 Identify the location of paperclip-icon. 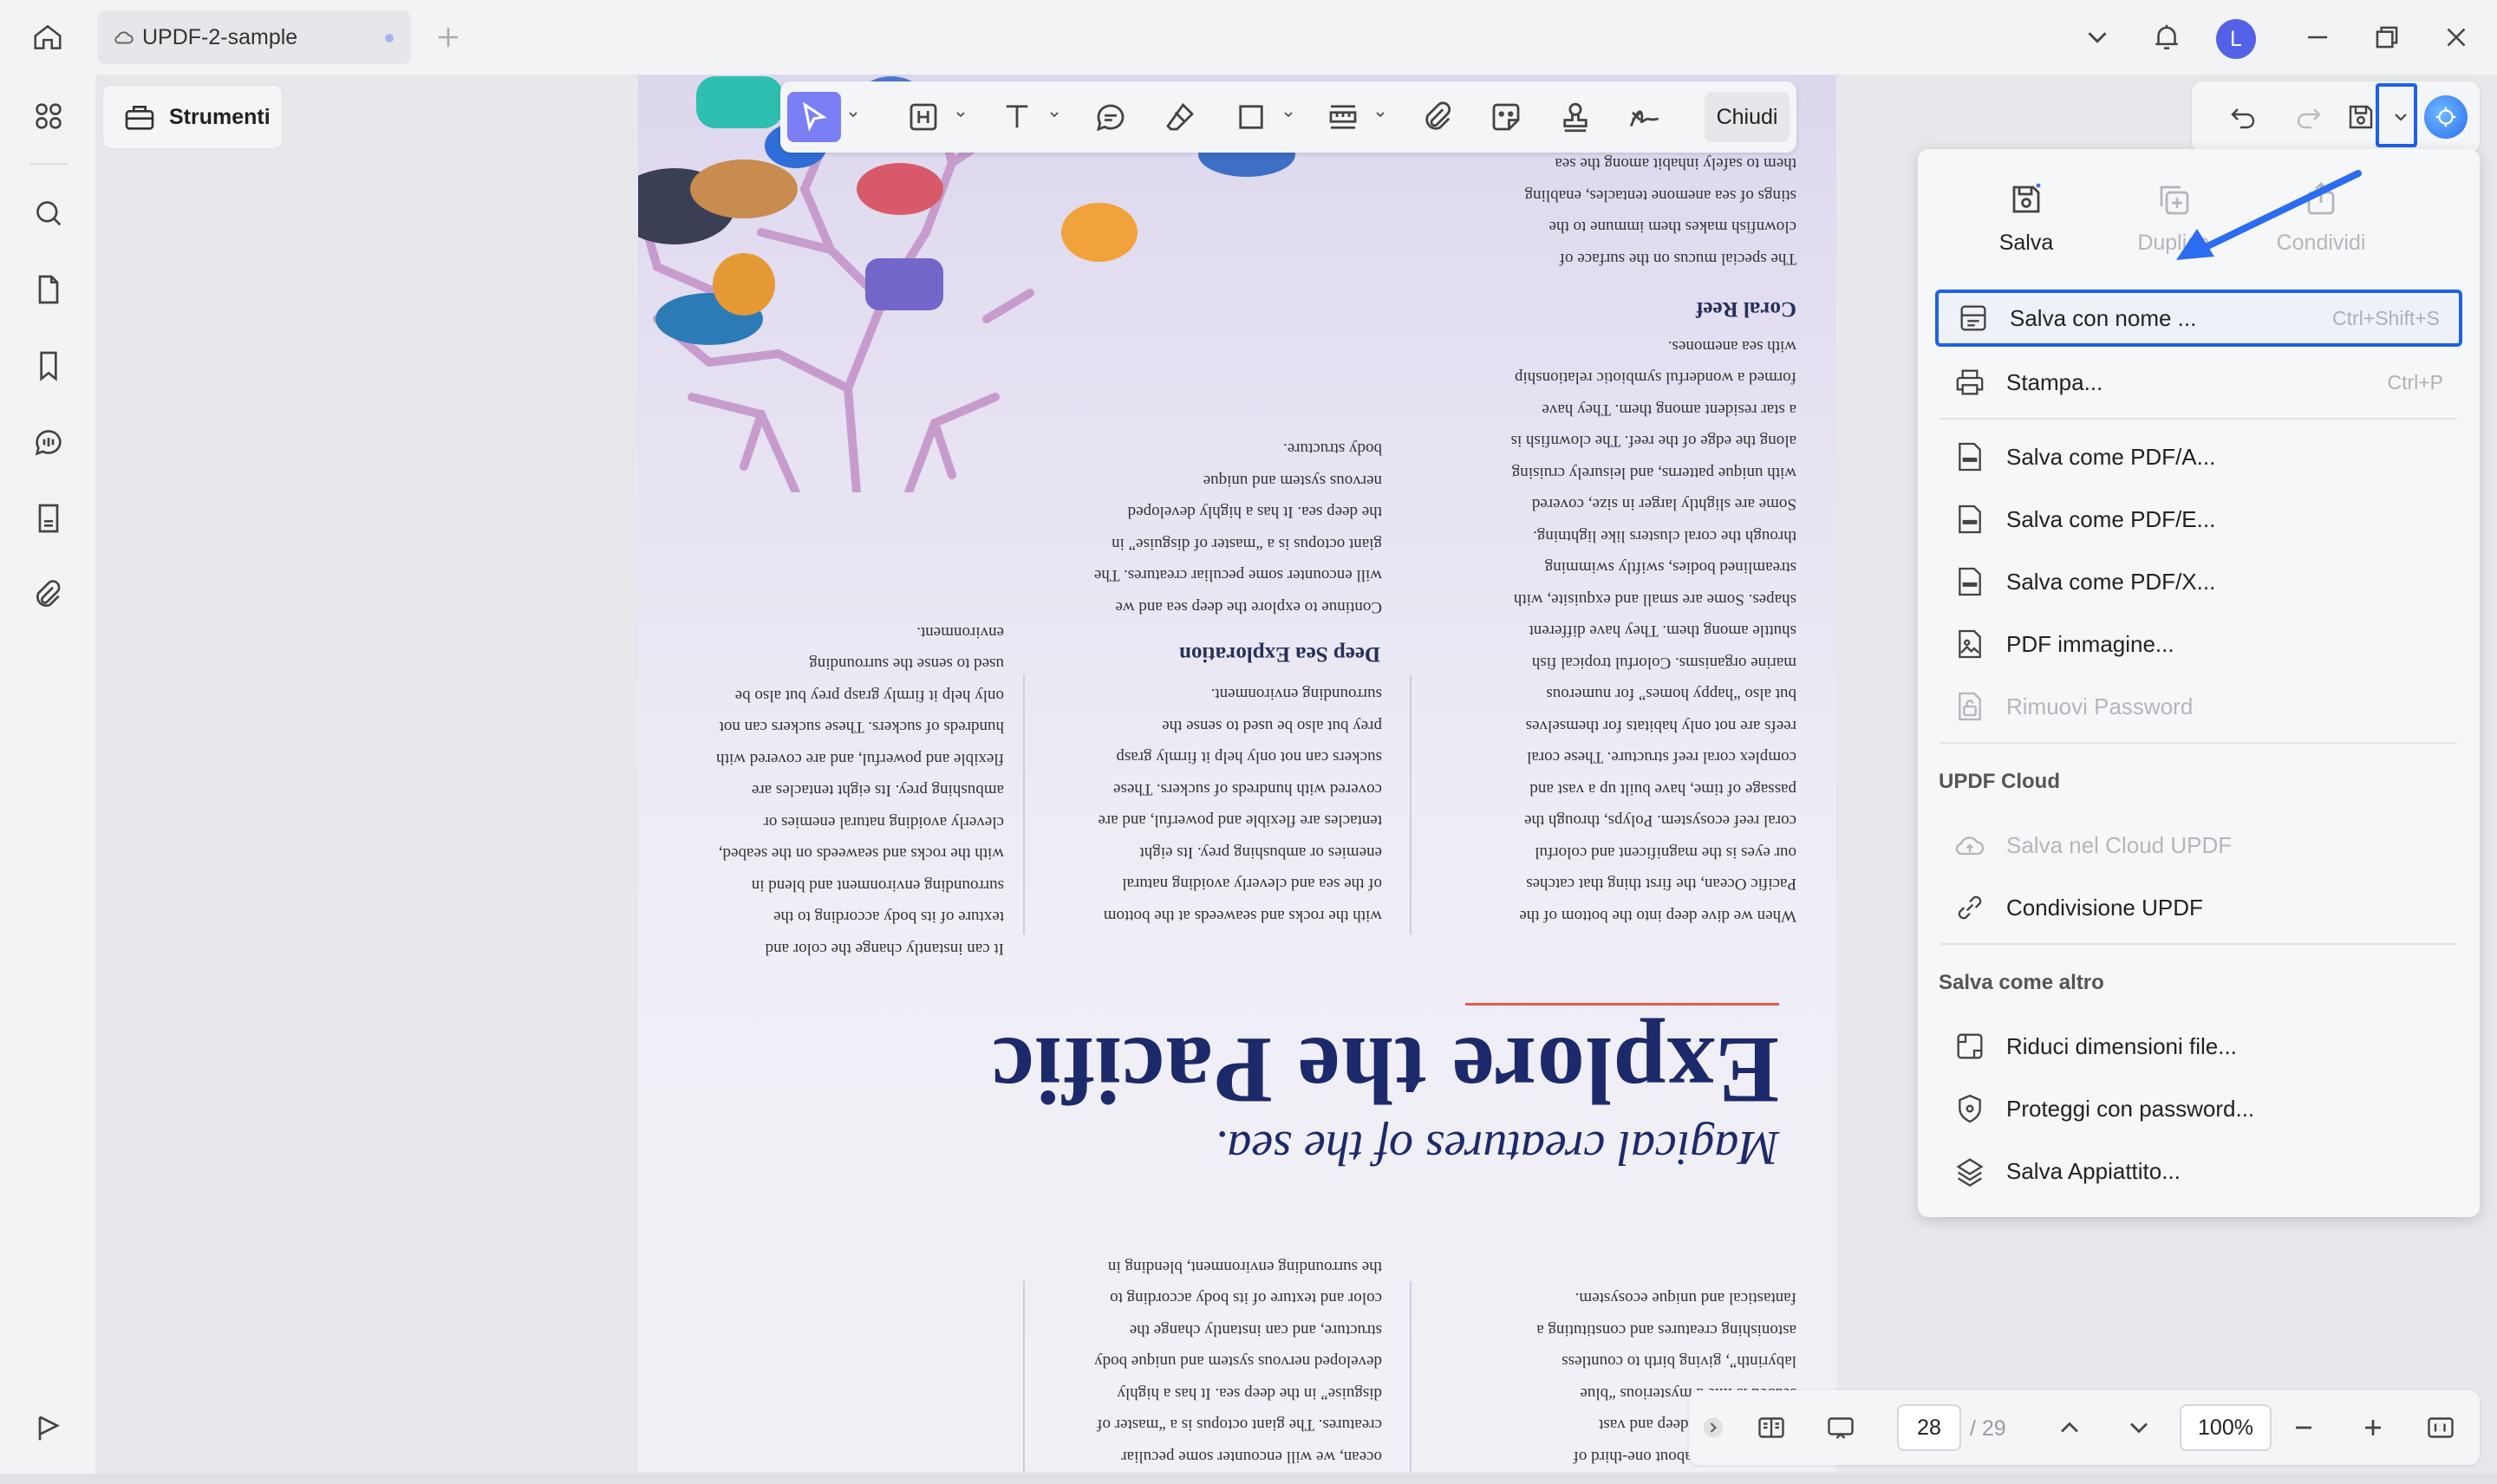
(48, 594).